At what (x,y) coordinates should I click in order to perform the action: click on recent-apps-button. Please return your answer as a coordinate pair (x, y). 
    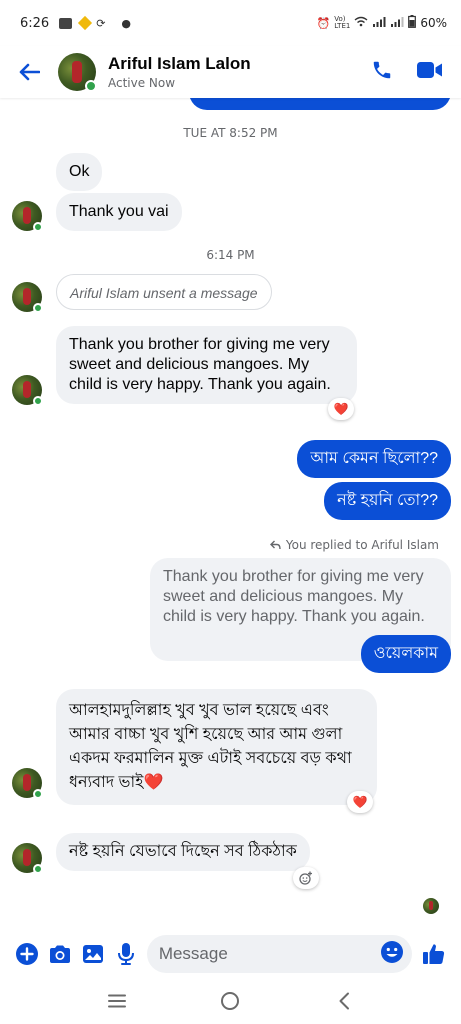
    Looking at the image, I should click on (117, 1001).